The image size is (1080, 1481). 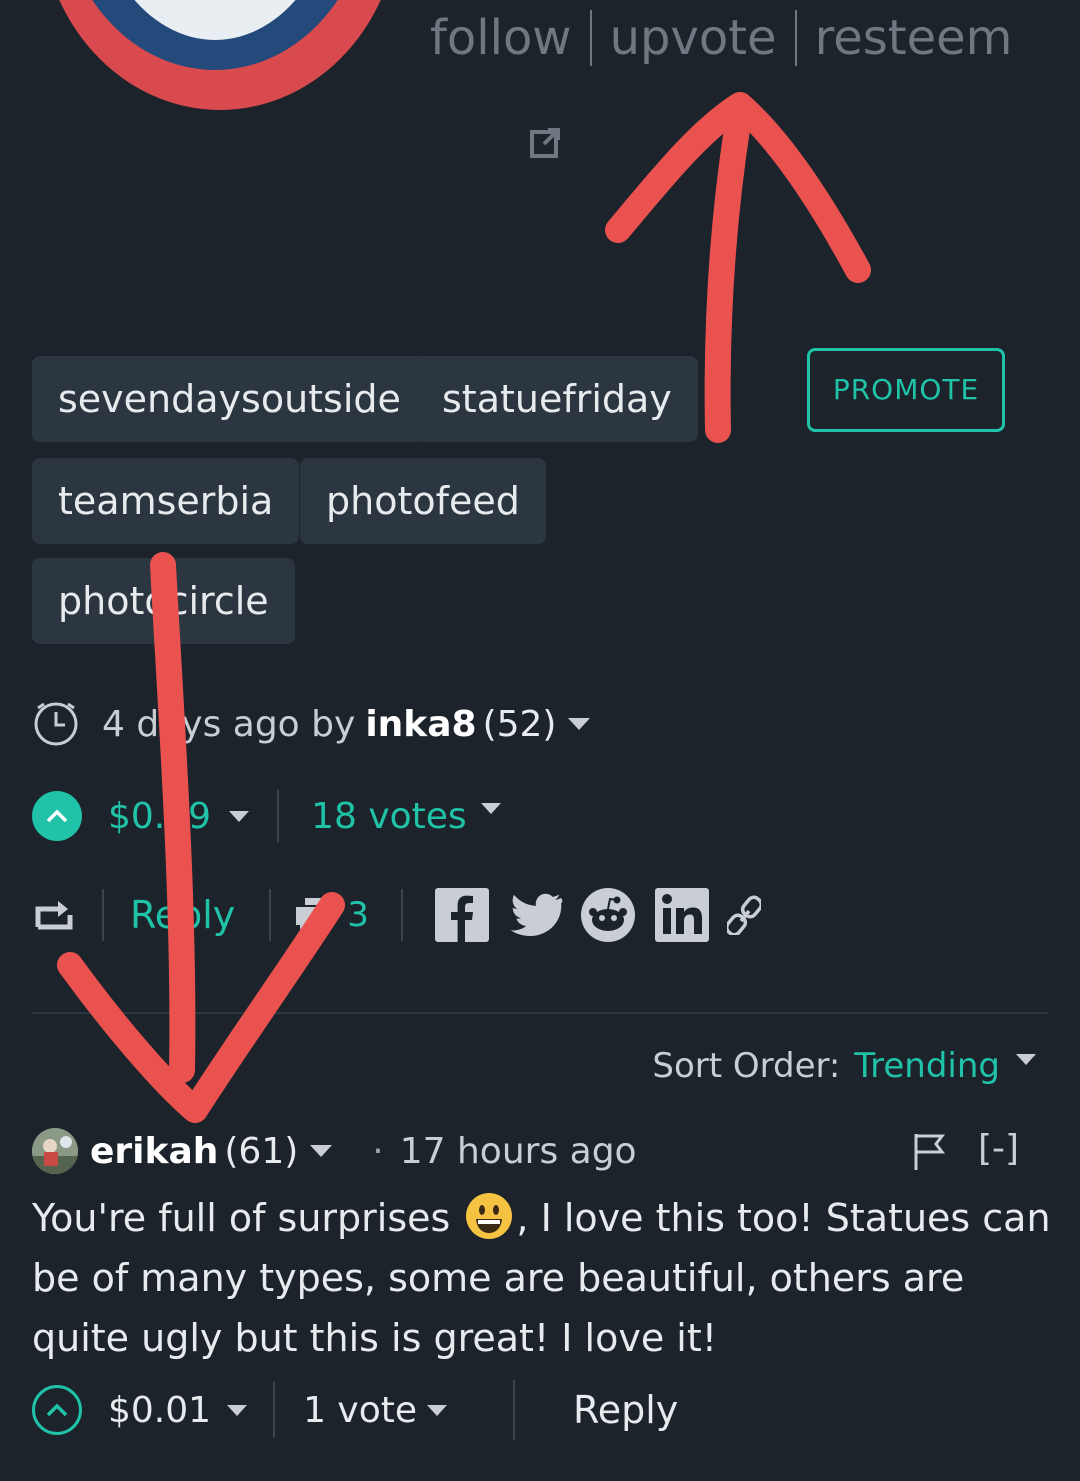 What do you see at coordinates (182, 915) in the screenshot?
I see `post-reply-link: Reply` at bounding box center [182, 915].